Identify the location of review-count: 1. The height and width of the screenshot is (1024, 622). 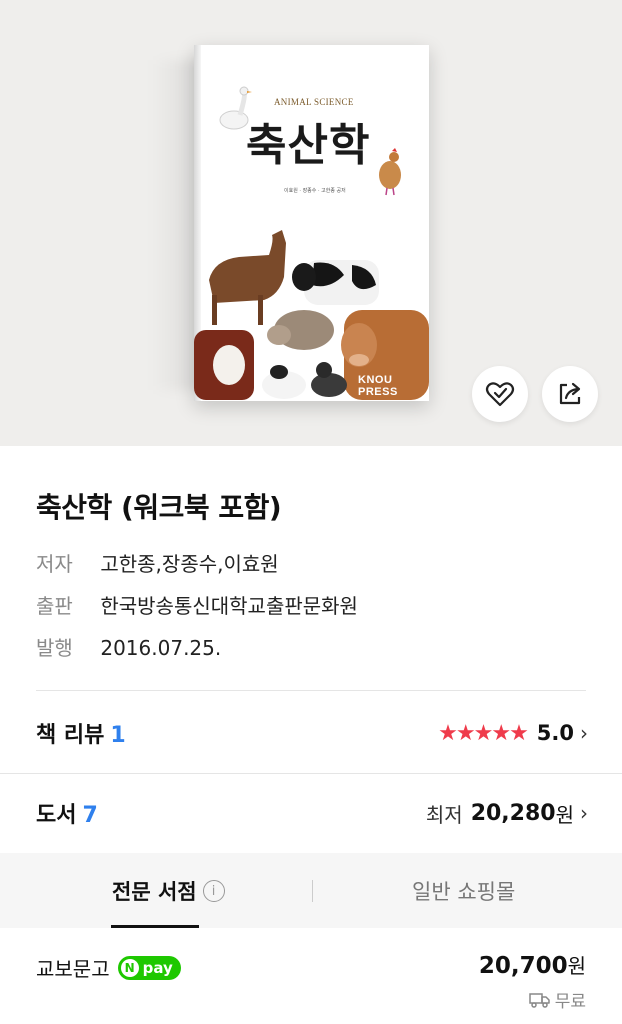
(118, 735).